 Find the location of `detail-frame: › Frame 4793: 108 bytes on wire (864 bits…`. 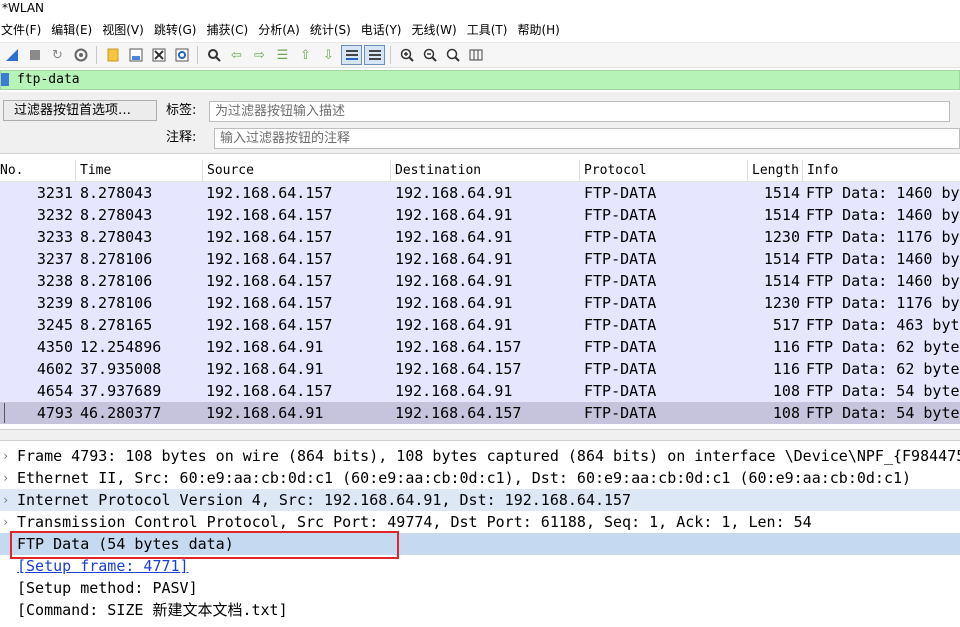

detail-frame: › Frame 4793: 108 bytes on wire (864 bits… is located at coordinates (480, 456).